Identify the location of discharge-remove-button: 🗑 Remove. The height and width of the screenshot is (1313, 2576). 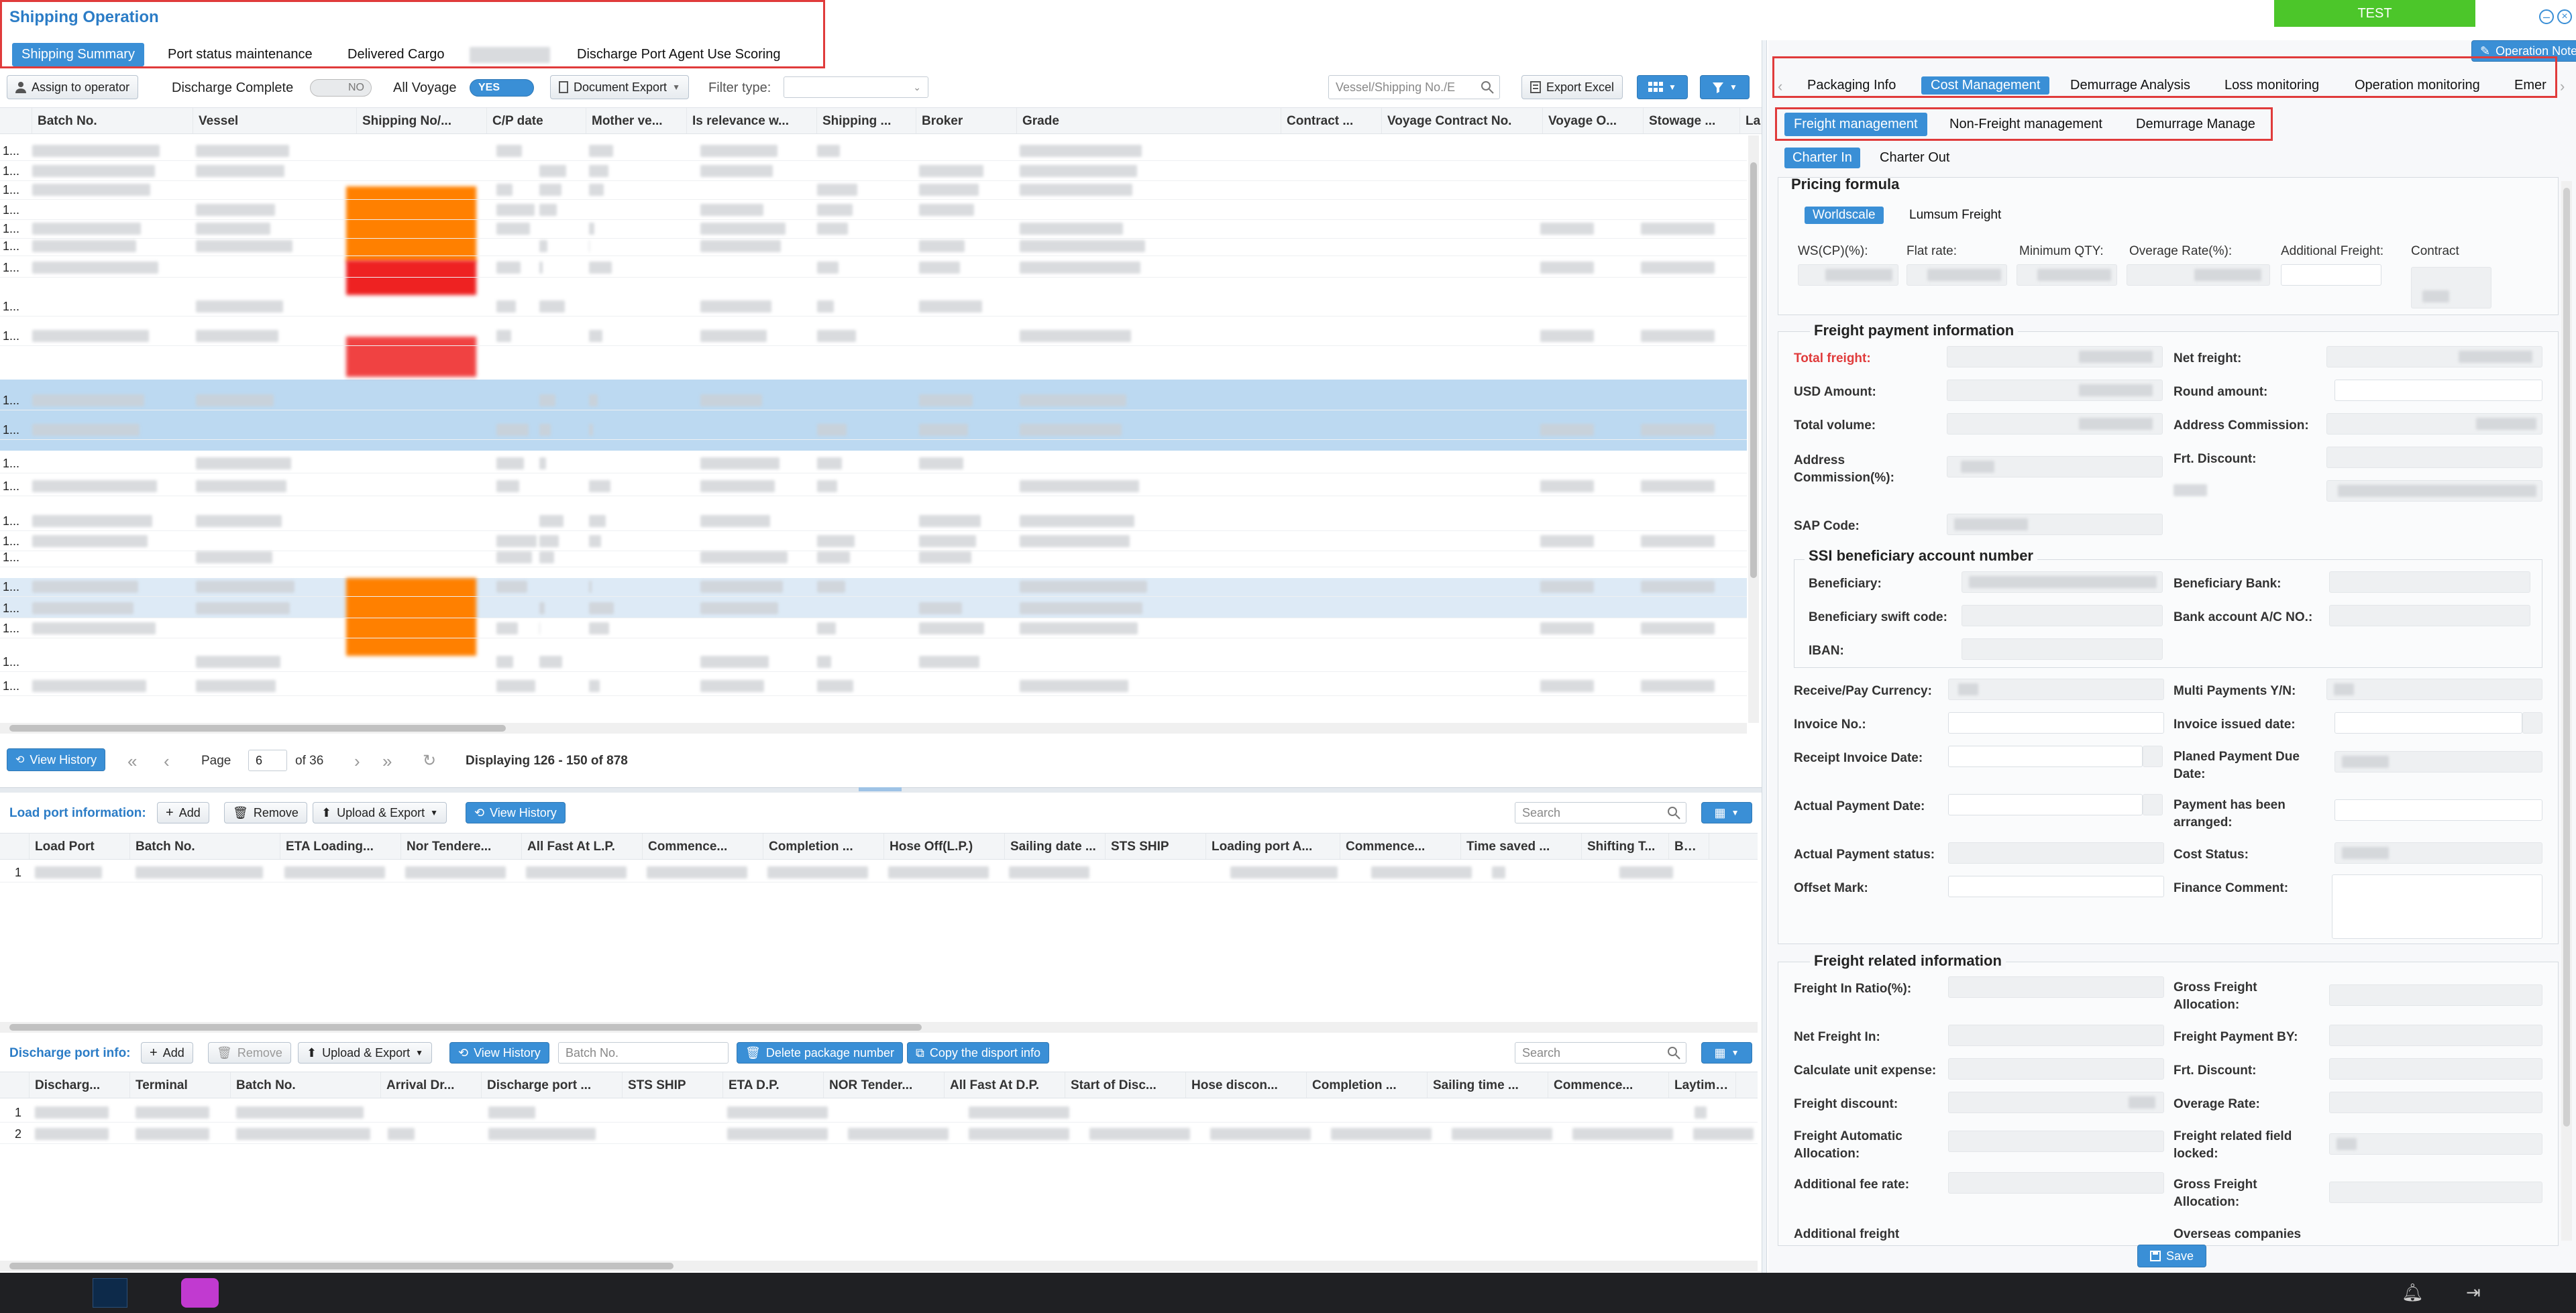
(249, 1053).